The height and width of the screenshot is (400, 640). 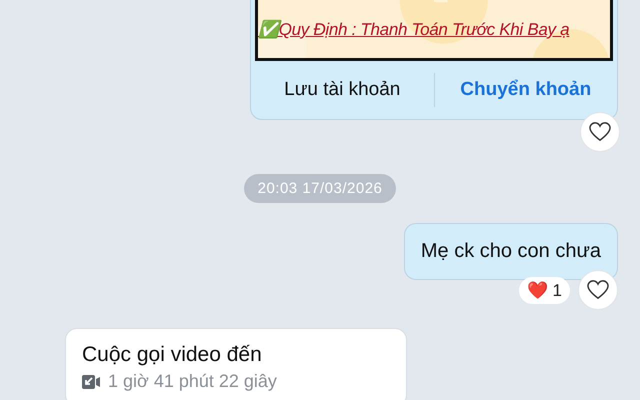 I want to click on message-bubble: Mẹ ck cho con chưa, so click(x=511, y=251).